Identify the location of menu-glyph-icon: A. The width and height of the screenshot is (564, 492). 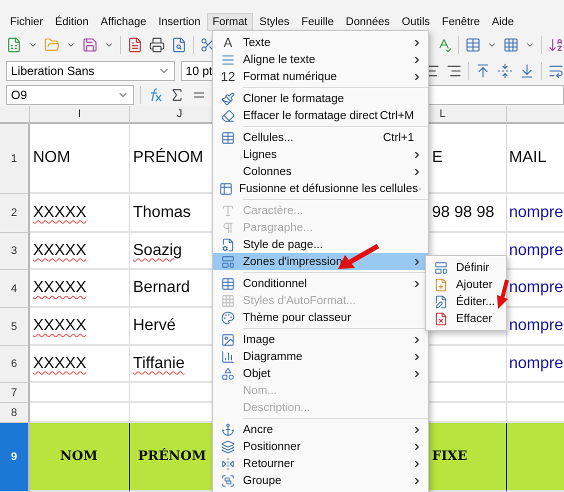
(228, 42).